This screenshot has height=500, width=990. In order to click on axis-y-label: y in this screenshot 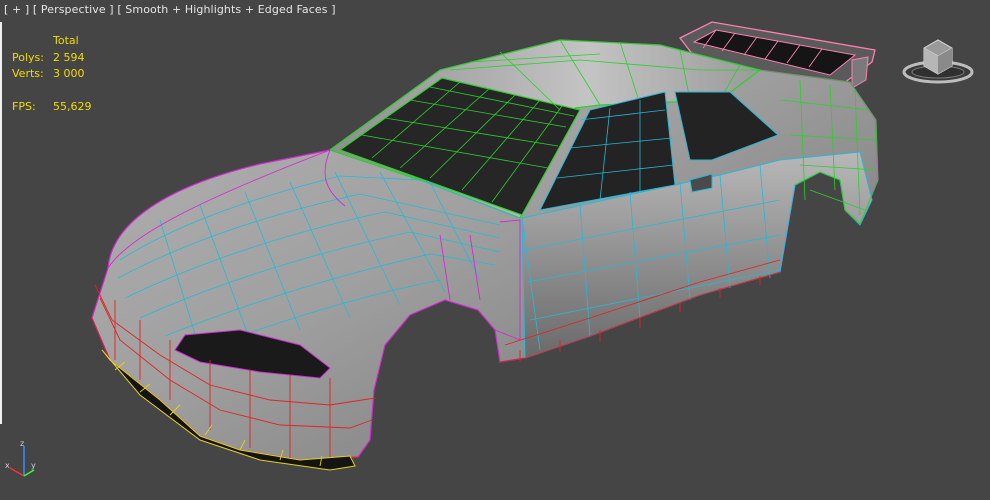, I will do `click(33, 465)`.